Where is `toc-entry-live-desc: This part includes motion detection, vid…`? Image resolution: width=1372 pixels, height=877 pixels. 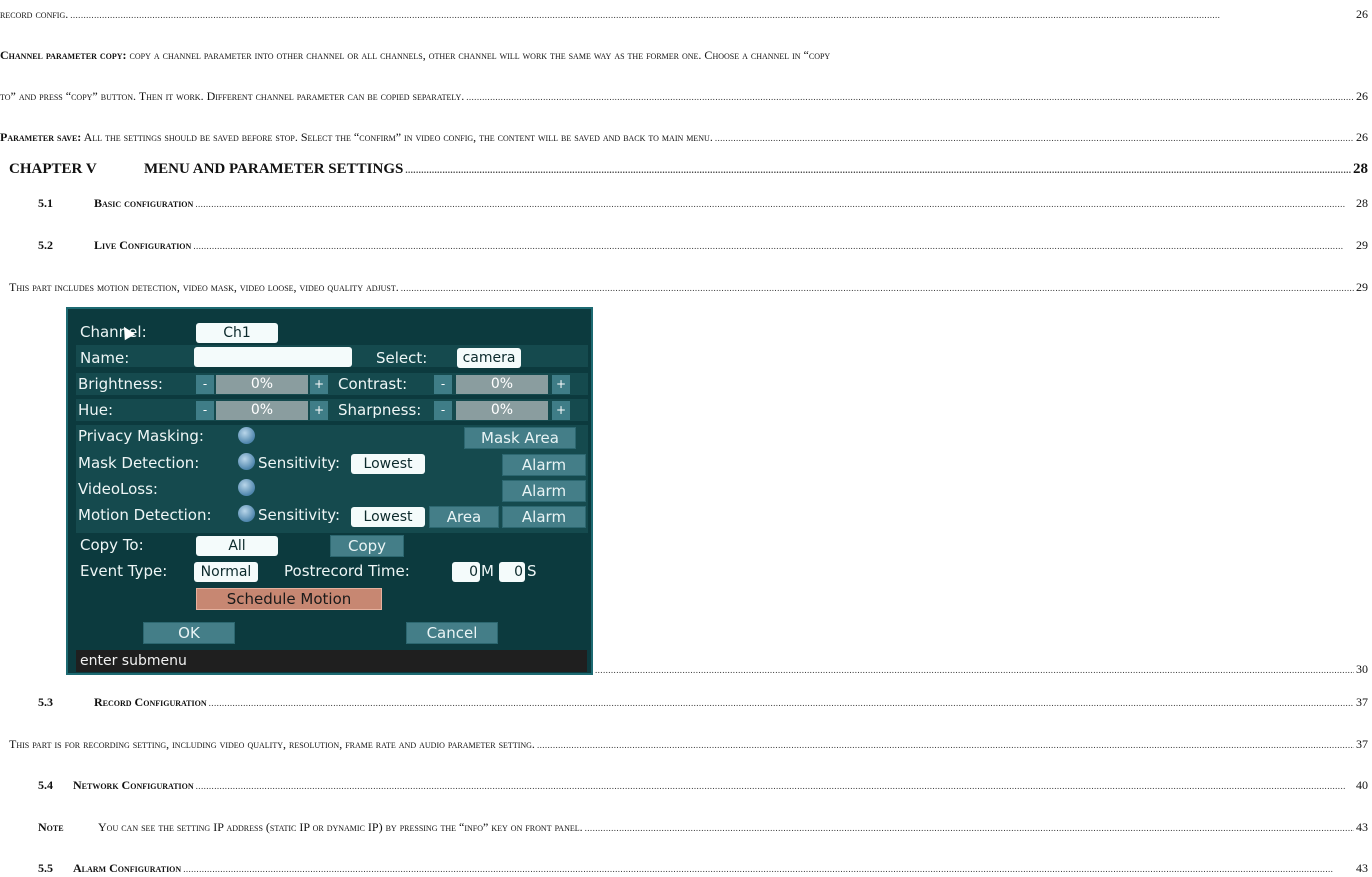 toc-entry-live-desc: This part includes motion detection, vid… is located at coordinates (686, 287).